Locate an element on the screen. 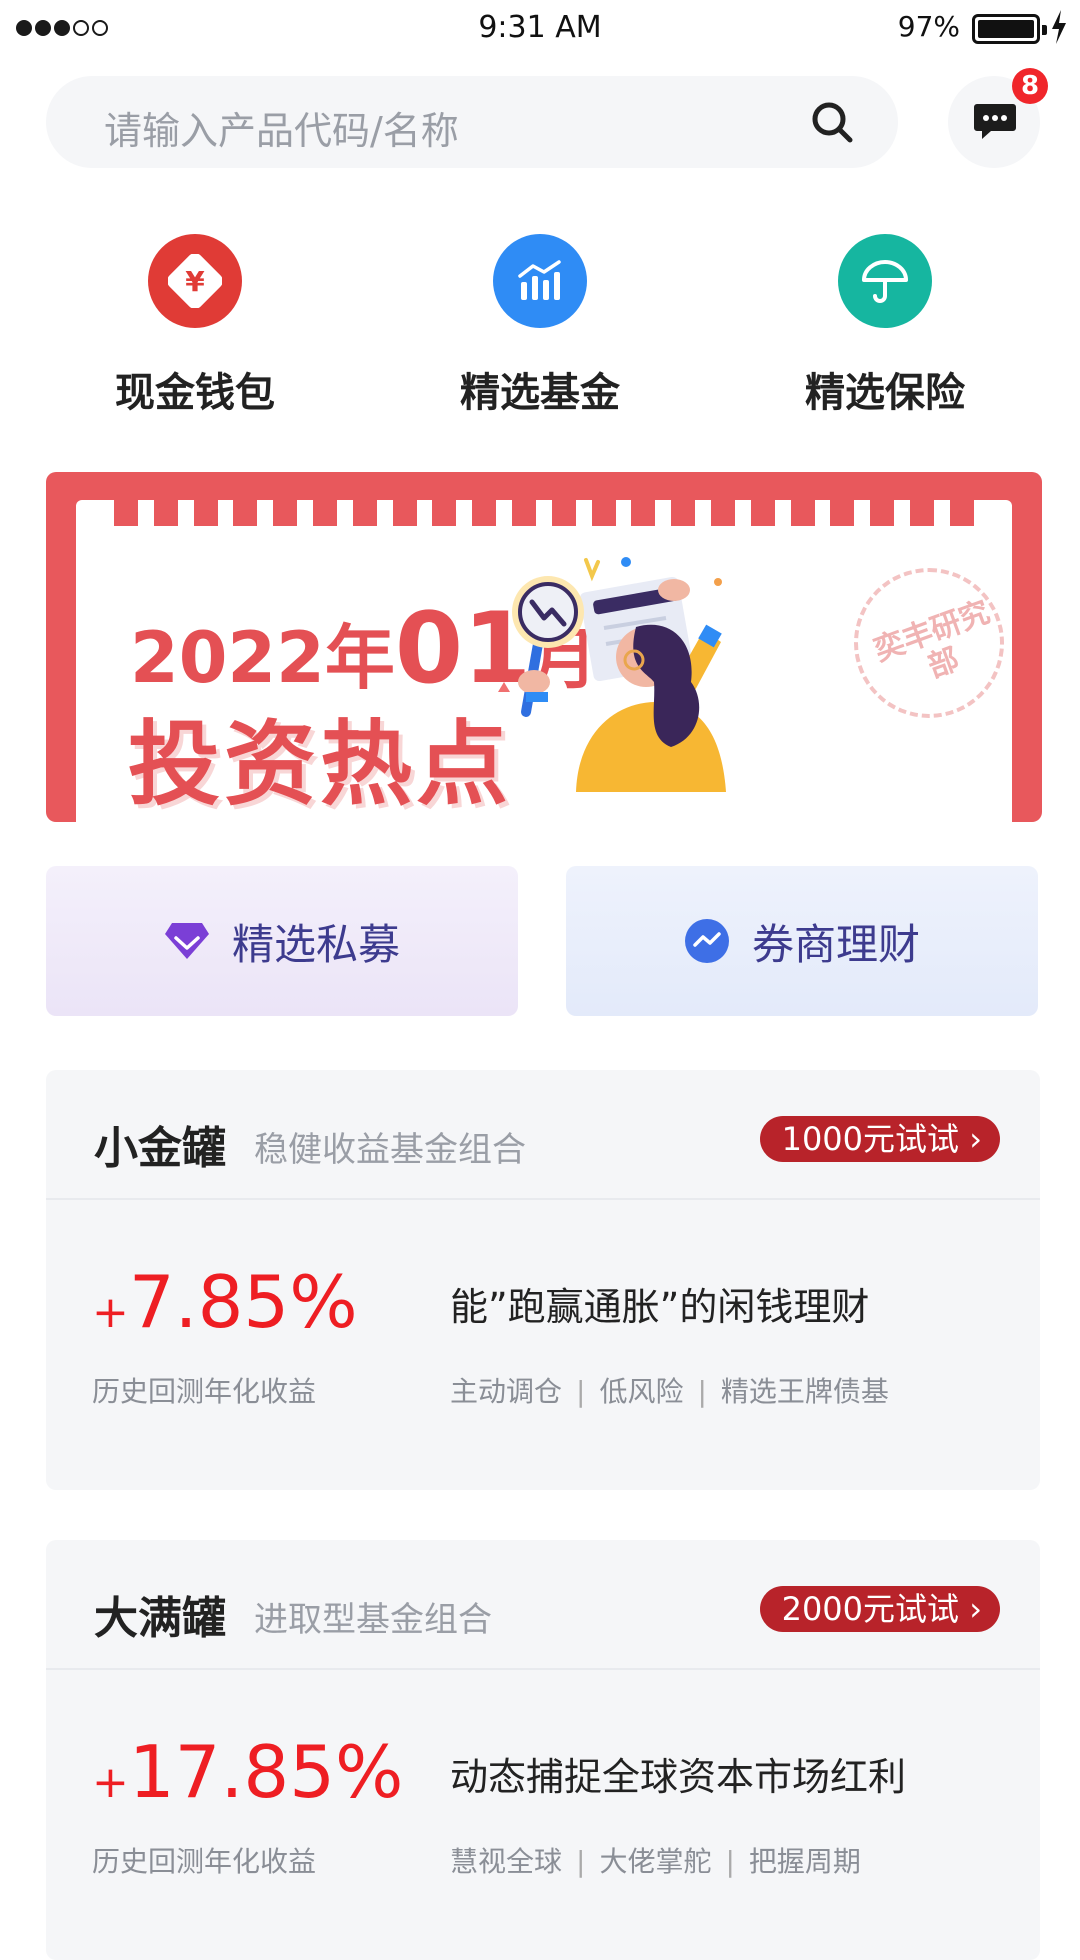  quick-entry-funds: 精选基金 is located at coordinates (540, 326).